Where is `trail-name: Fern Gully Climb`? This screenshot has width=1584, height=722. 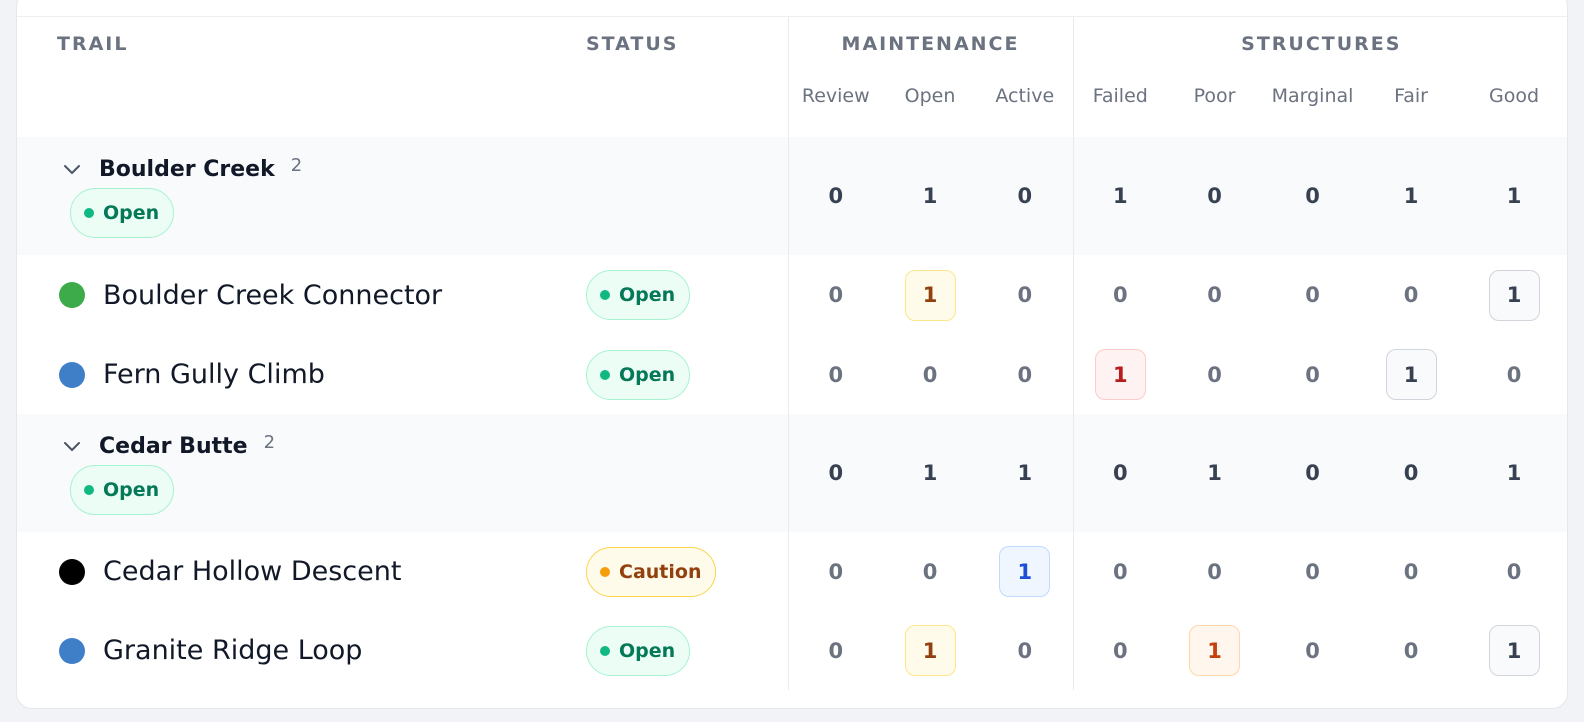 trail-name: Fern Gully Climb is located at coordinates (214, 374).